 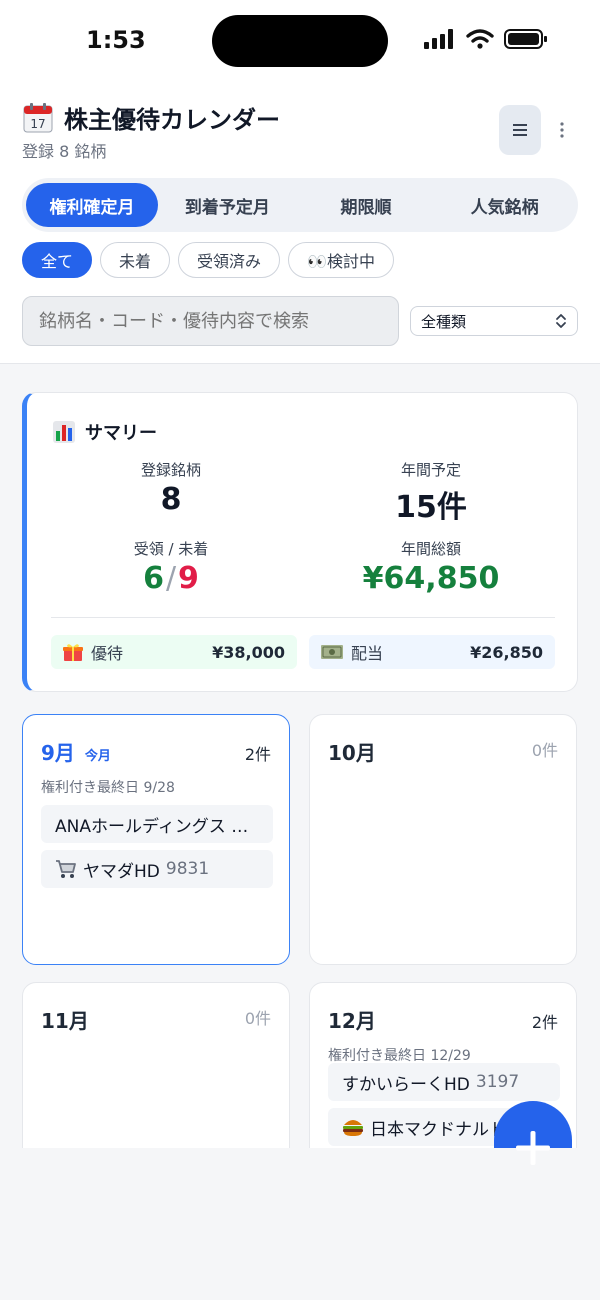 What do you see at coordinates (116, 40) in the screenshot?
I see `status-time: 1:53` at bounding box center [116, 40].